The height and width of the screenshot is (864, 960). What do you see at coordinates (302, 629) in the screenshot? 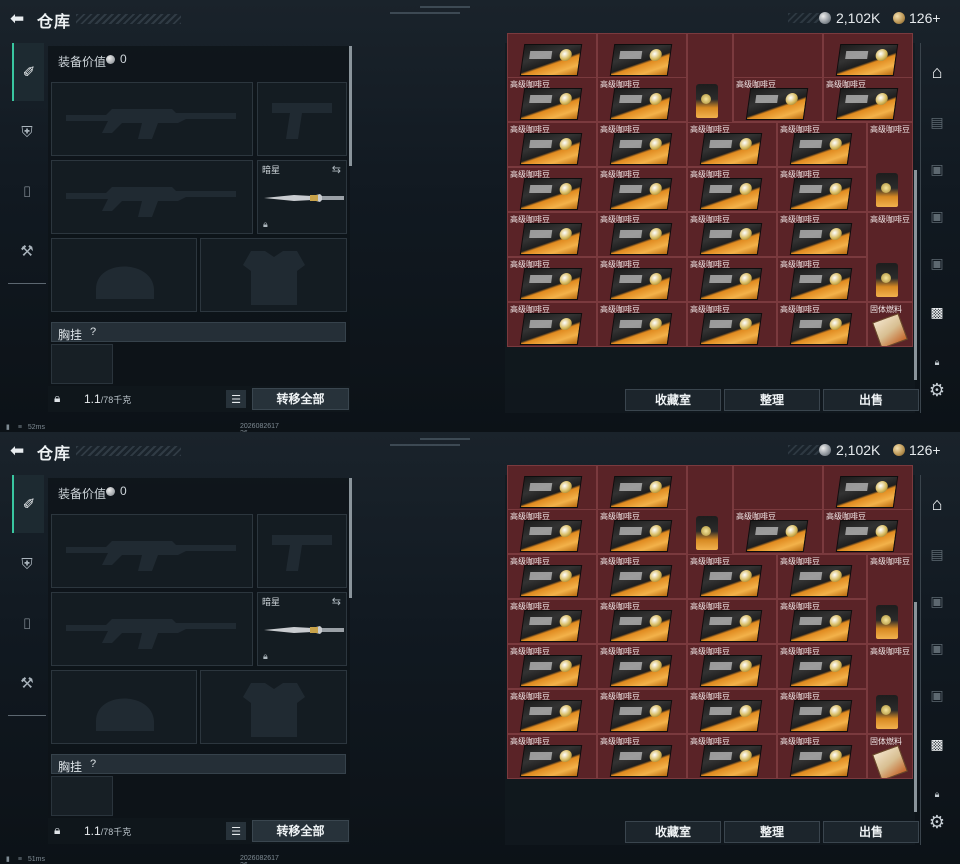
I see `melee-weapon-slot: 暗星 ⇆ 🔒︎` at bounding box center [302, 629].